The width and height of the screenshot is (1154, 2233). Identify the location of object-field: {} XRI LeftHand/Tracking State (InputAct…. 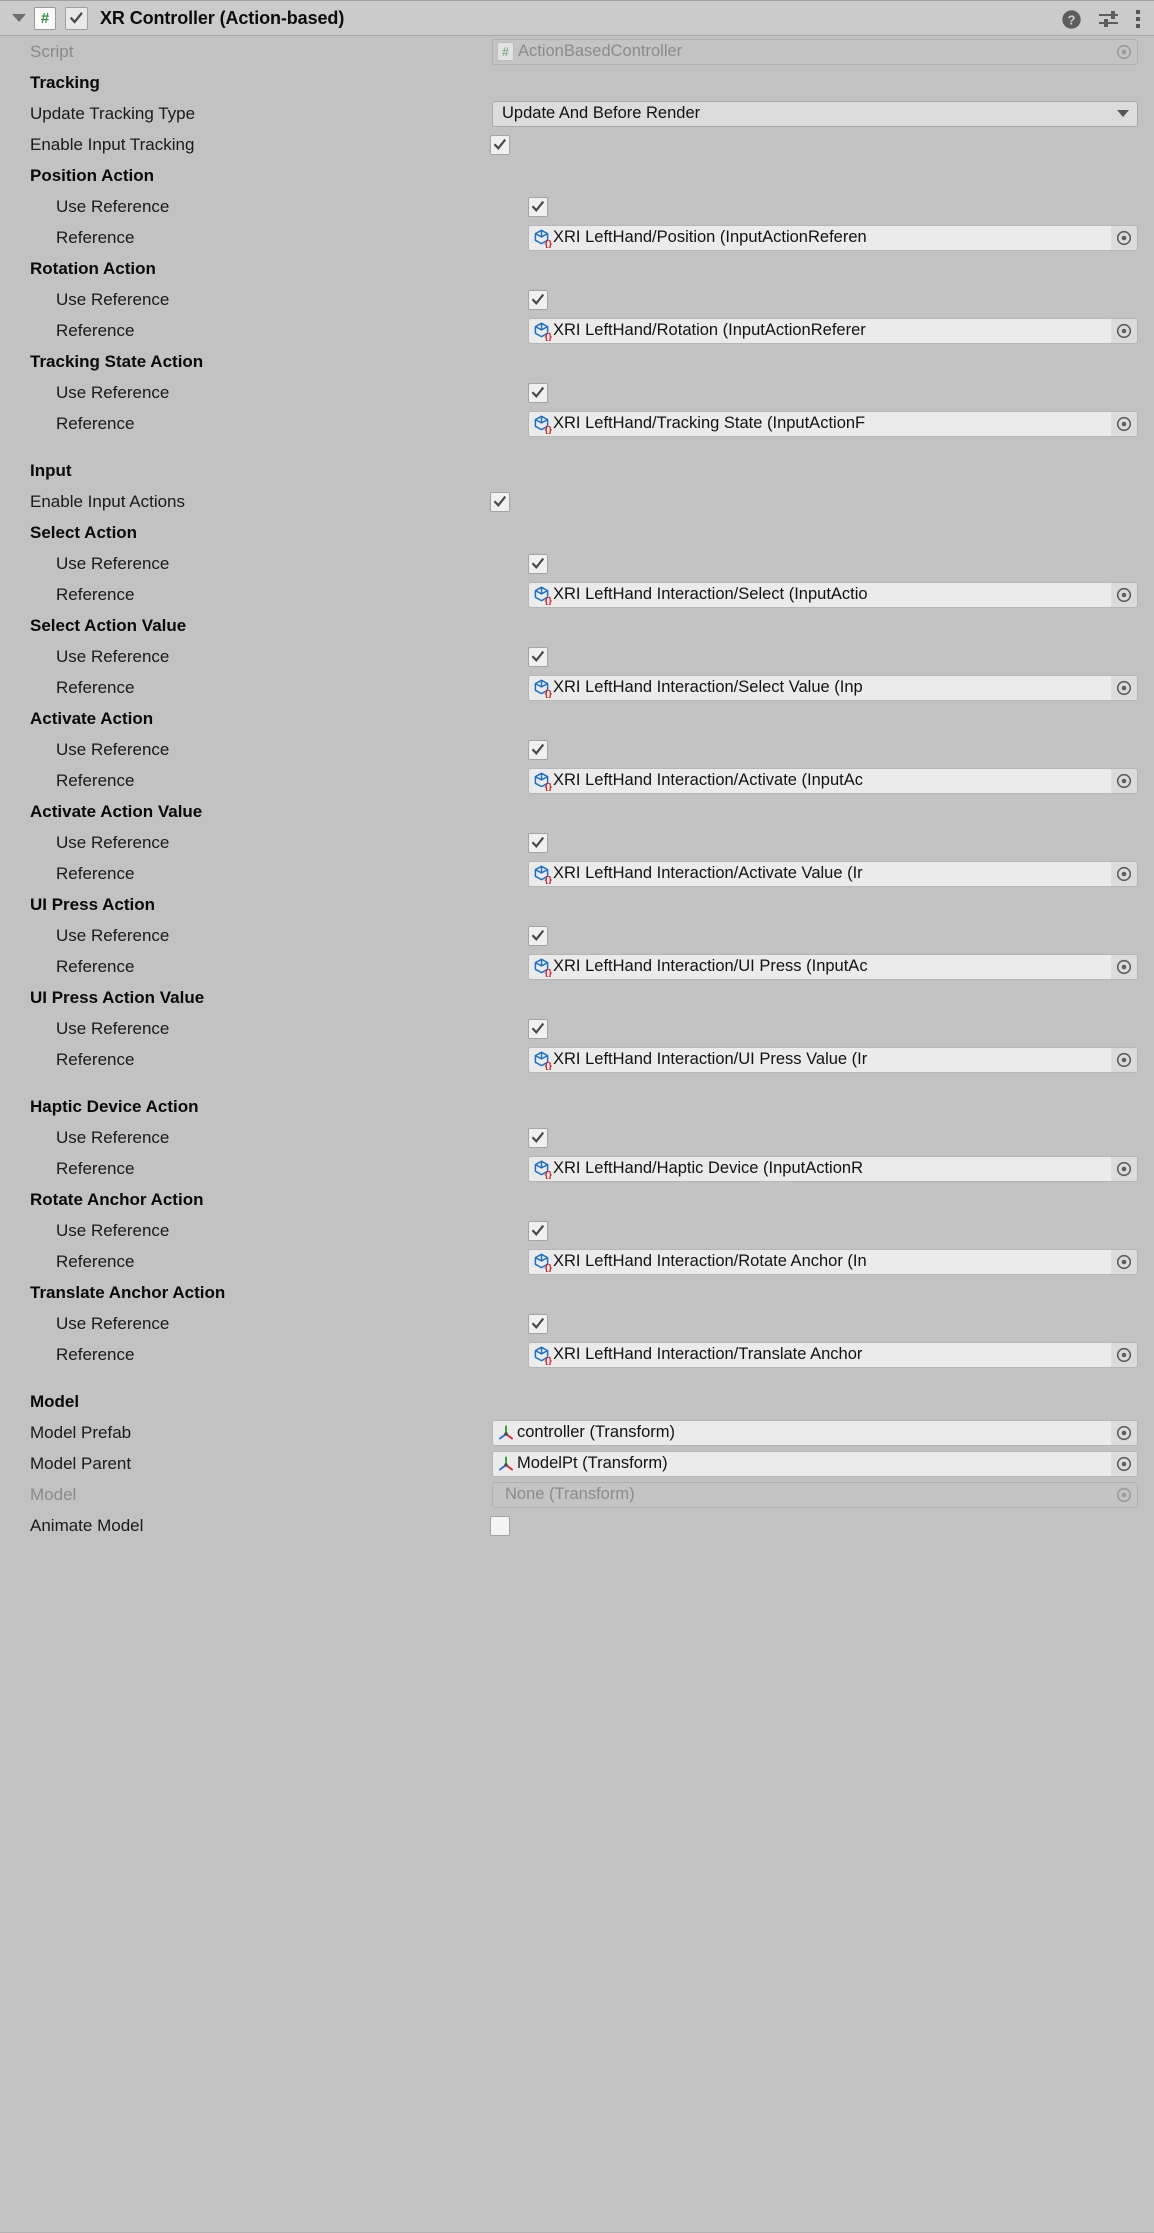
(833, 423).